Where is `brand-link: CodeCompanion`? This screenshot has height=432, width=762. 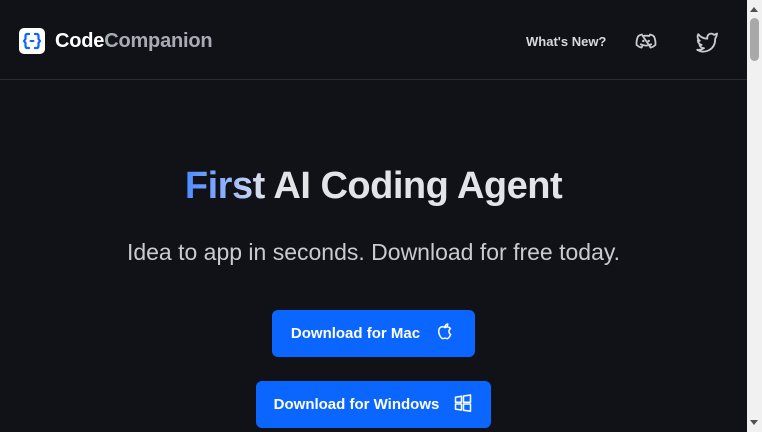
brand-link: CodeCompanion is located at coordinates (116, 41).